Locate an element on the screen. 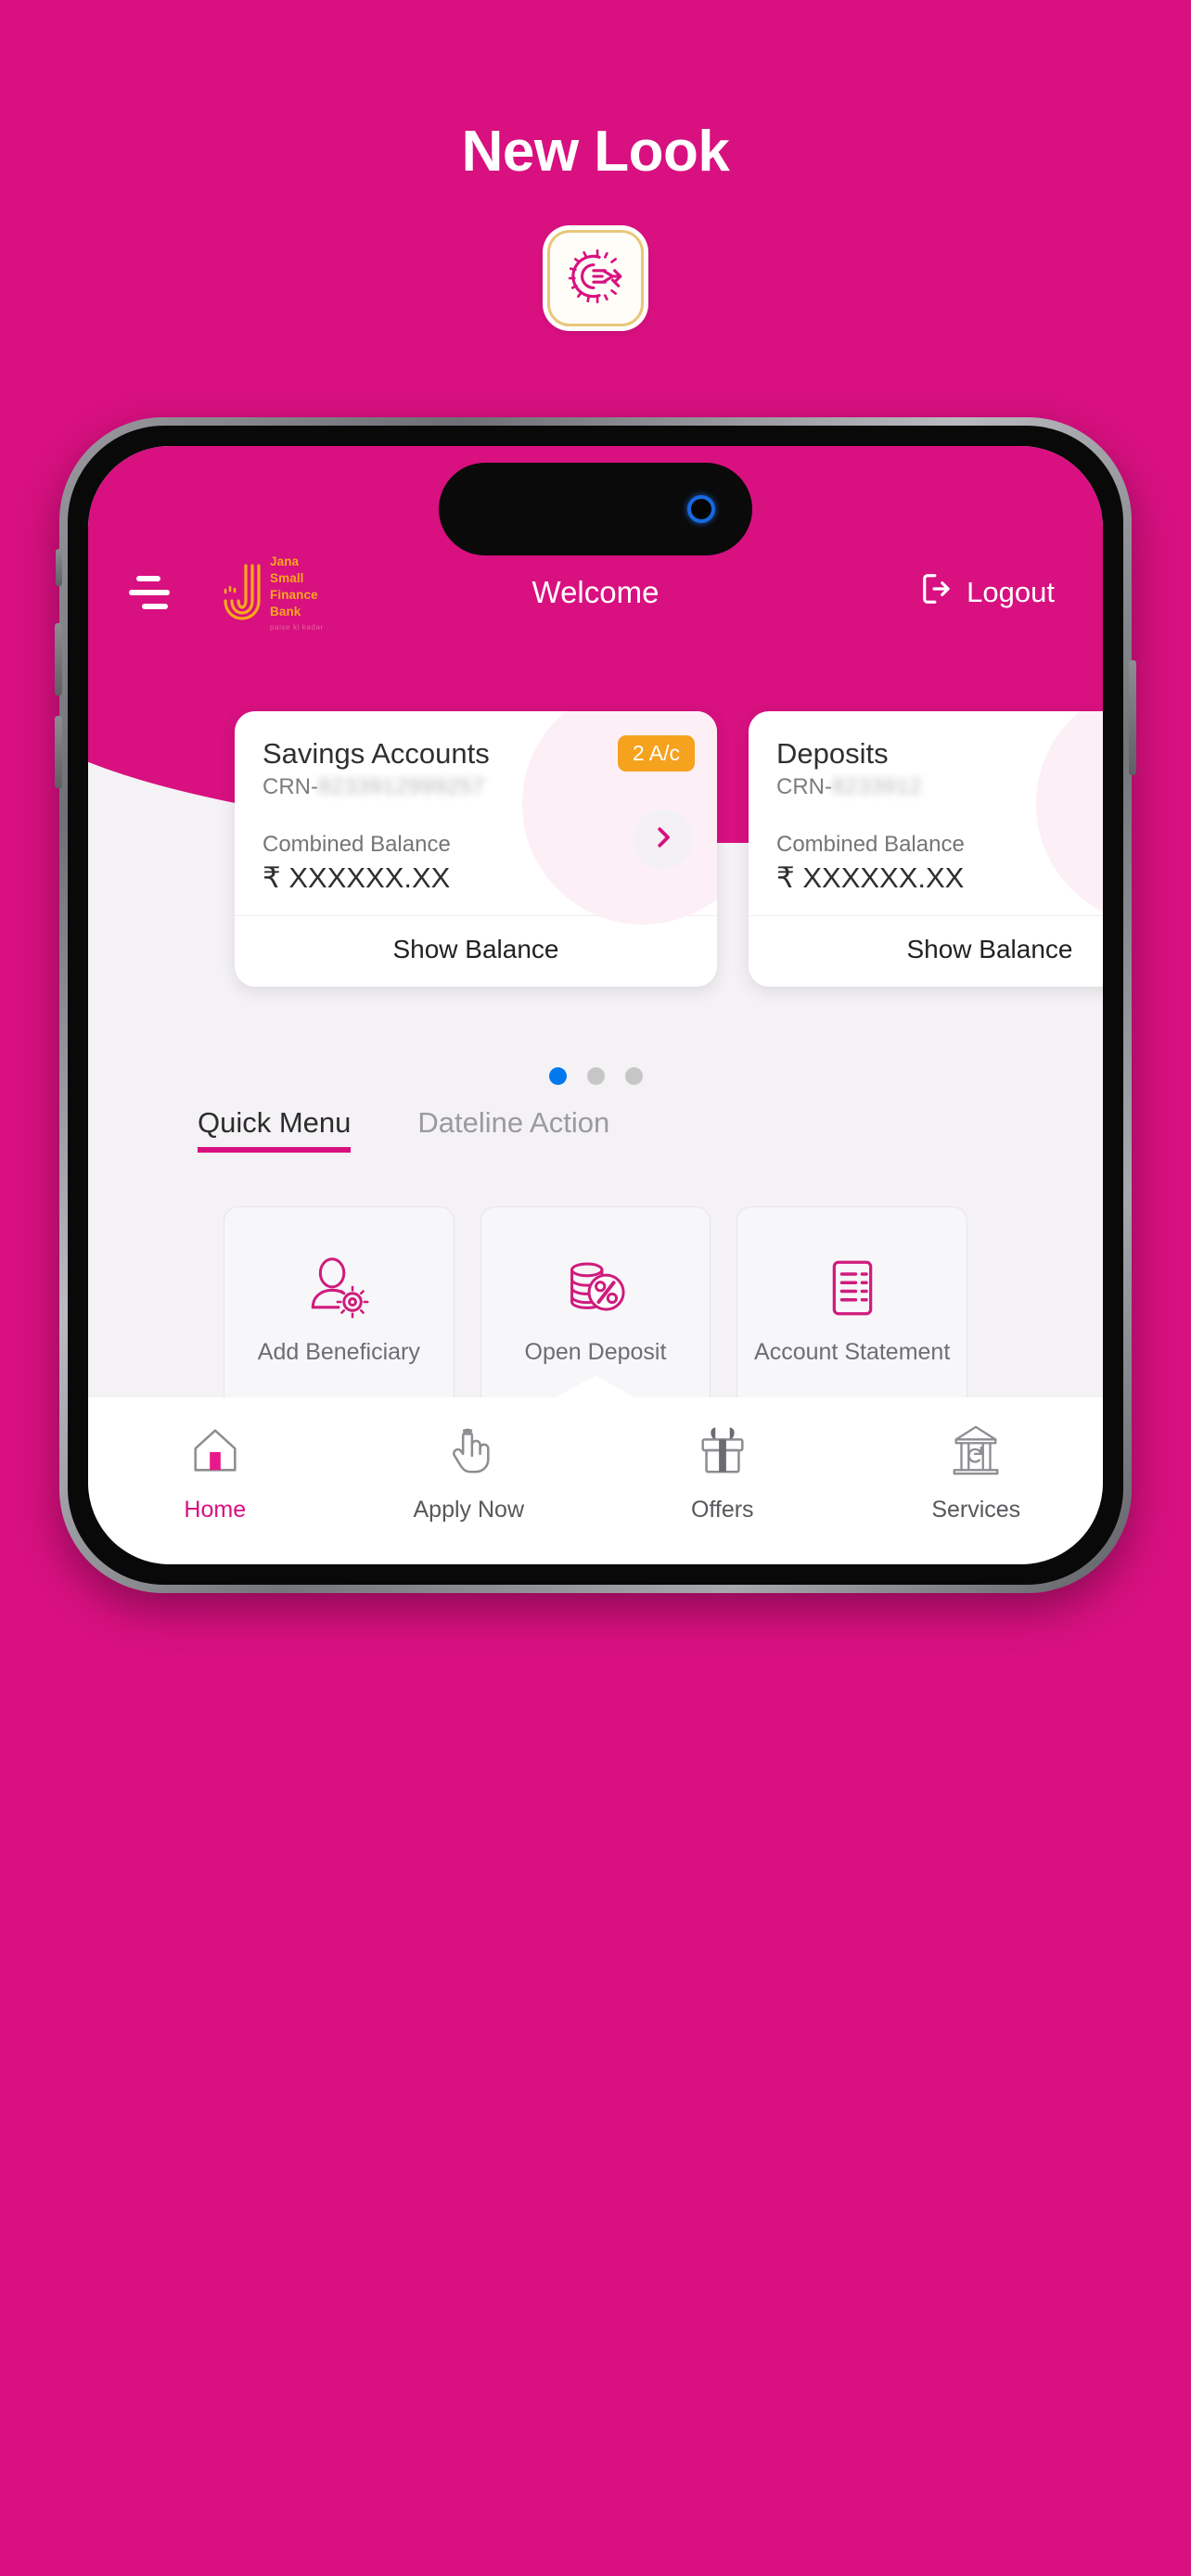 The height and width of the screenshot is (2576, 1191). bank-logo: Jana Small Finance Bank paise ki kadar is located at coordinates (271, 592).